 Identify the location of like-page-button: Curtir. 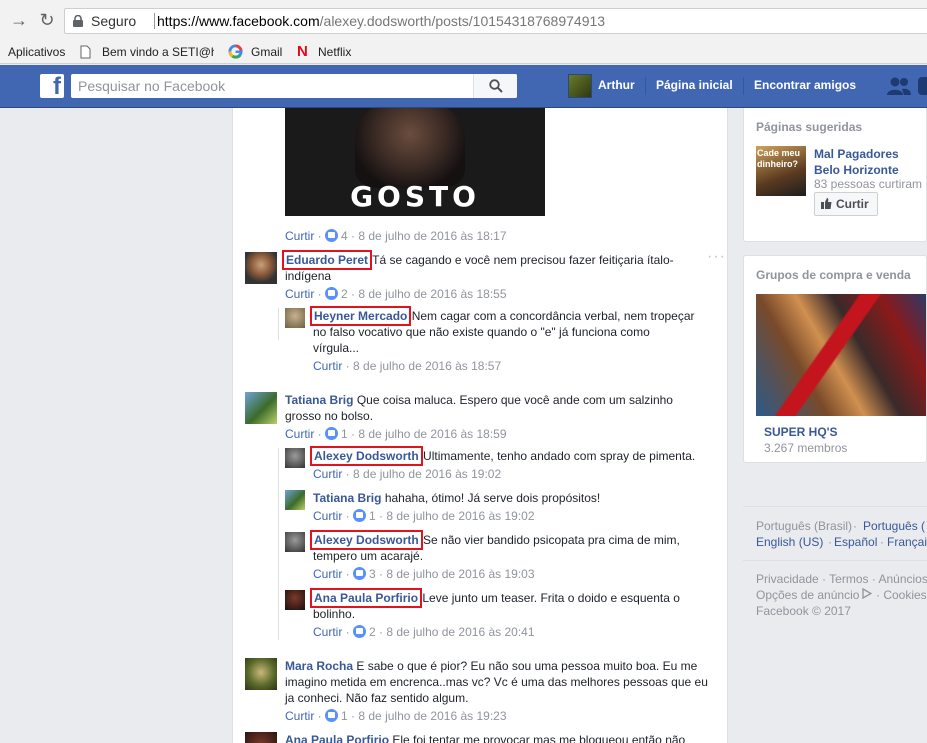
(846, 204).